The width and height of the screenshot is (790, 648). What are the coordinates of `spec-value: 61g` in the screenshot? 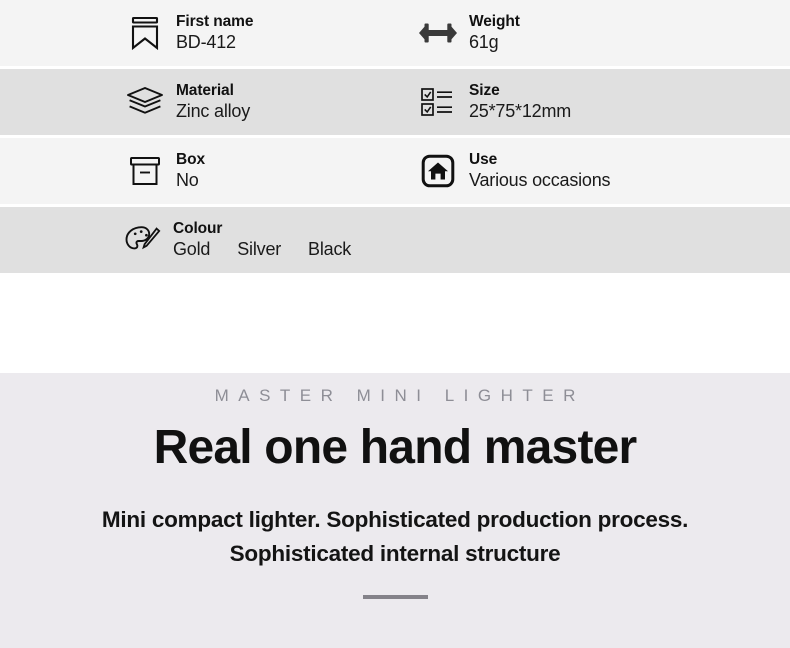 It's located at (484, 41).